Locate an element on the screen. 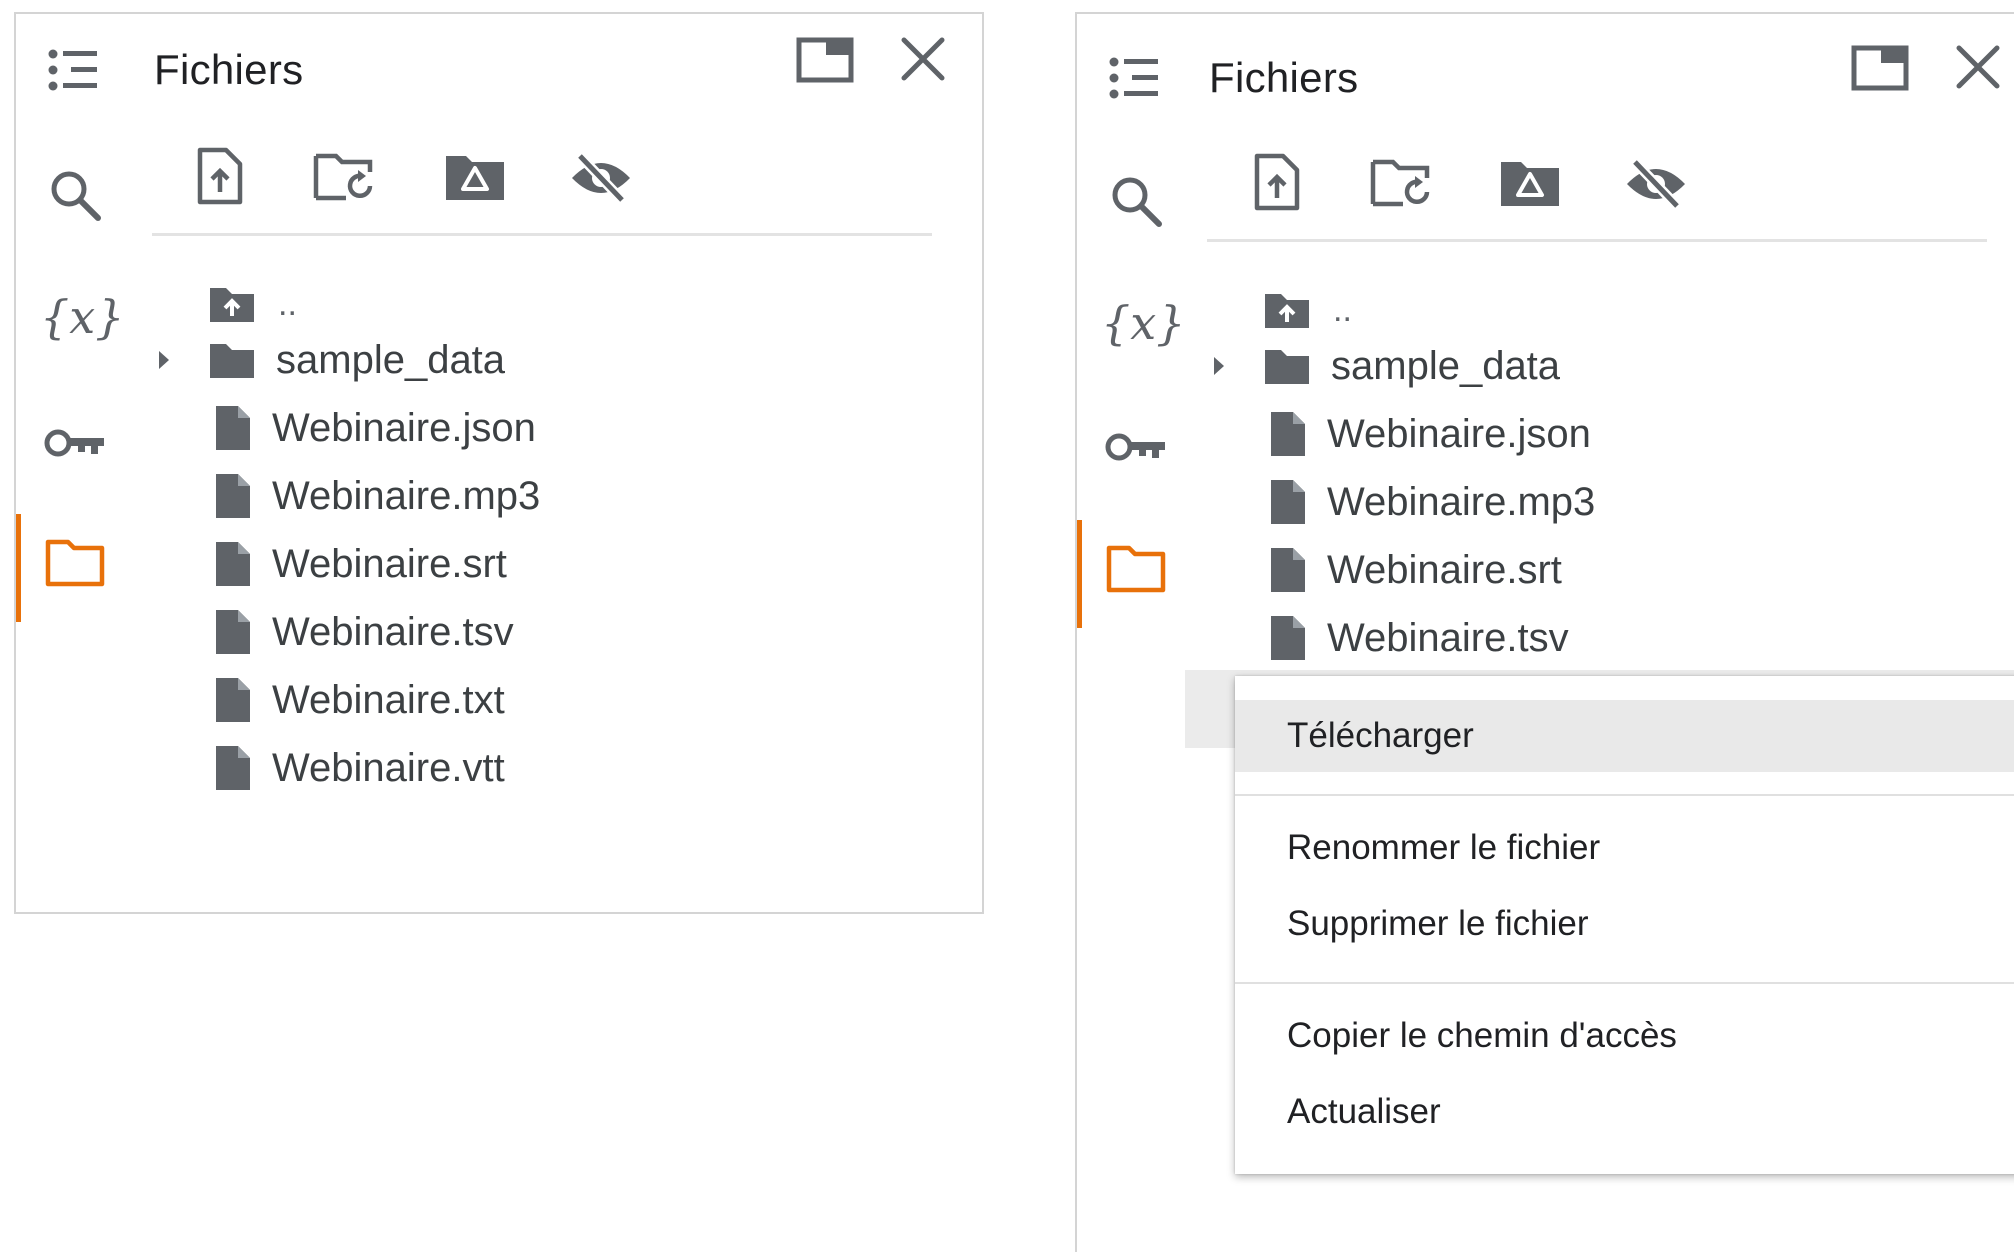 The image size is (2014, 1252). menu-item-download: Télécharger is located at coordinates (1624, 736).